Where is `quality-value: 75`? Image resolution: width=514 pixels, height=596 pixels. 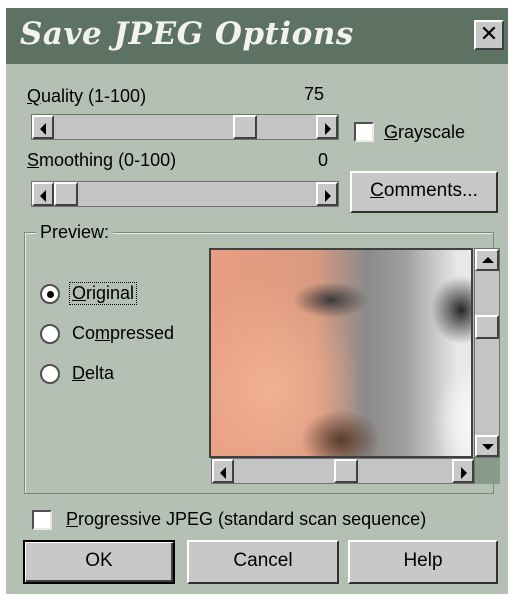
quality-value: 75 is located at coordinates (314, 94).